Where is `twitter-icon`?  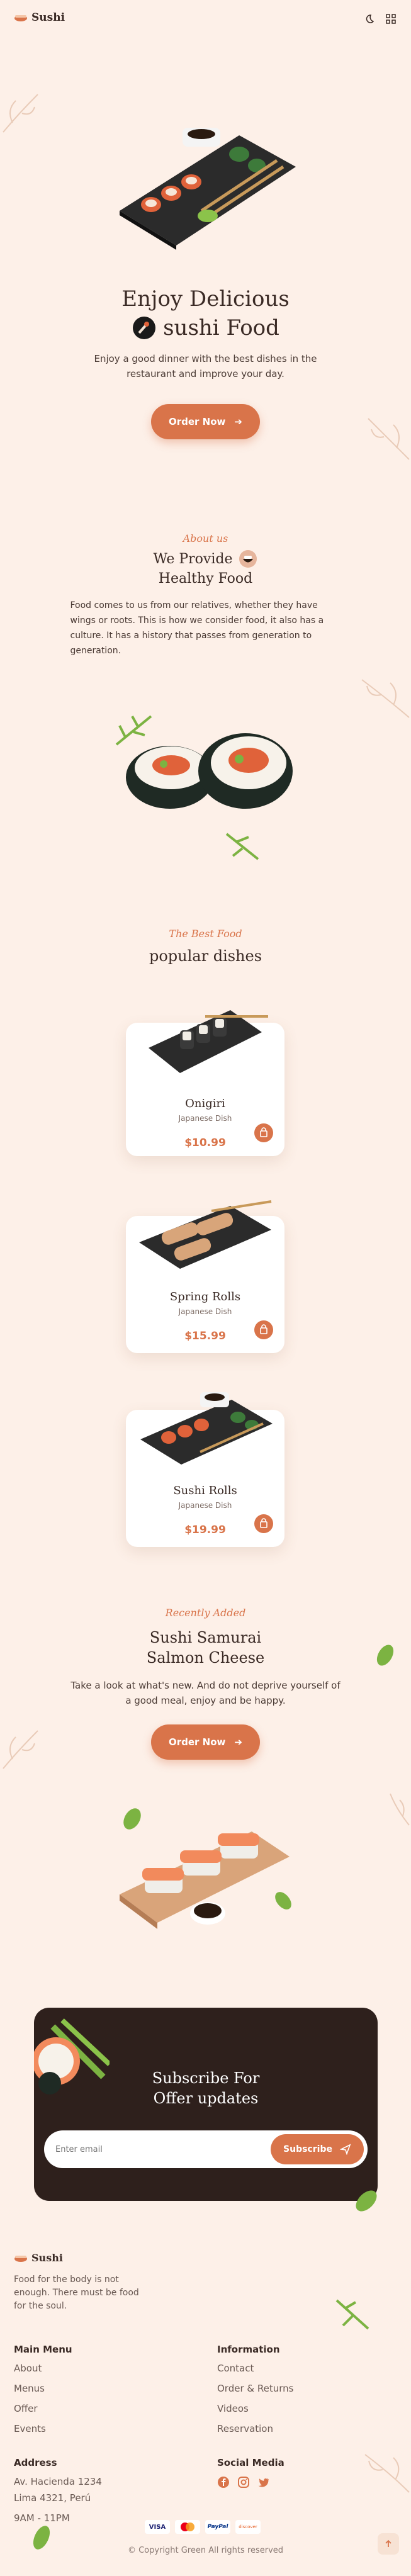
twitter-icon is located at coordinates (263, 2482).